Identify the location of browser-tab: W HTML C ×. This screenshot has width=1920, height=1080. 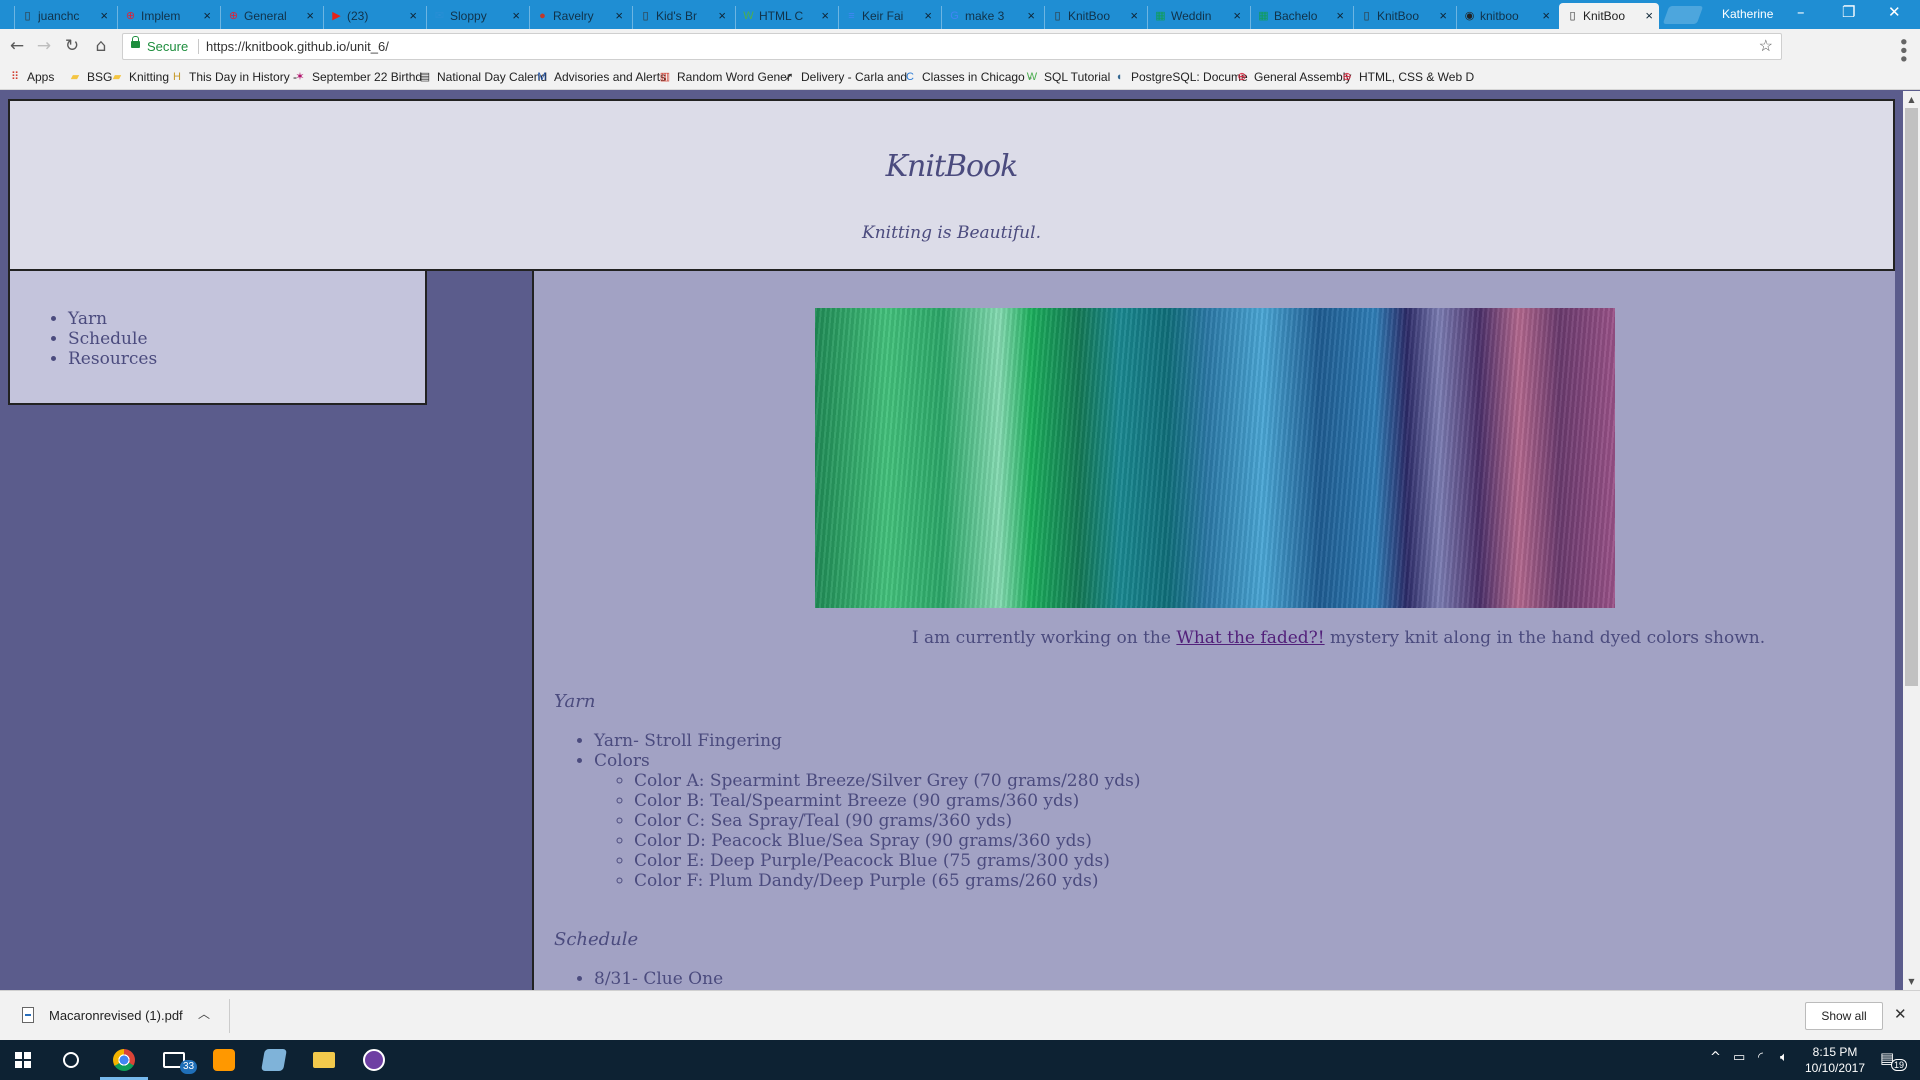
(785, 16).